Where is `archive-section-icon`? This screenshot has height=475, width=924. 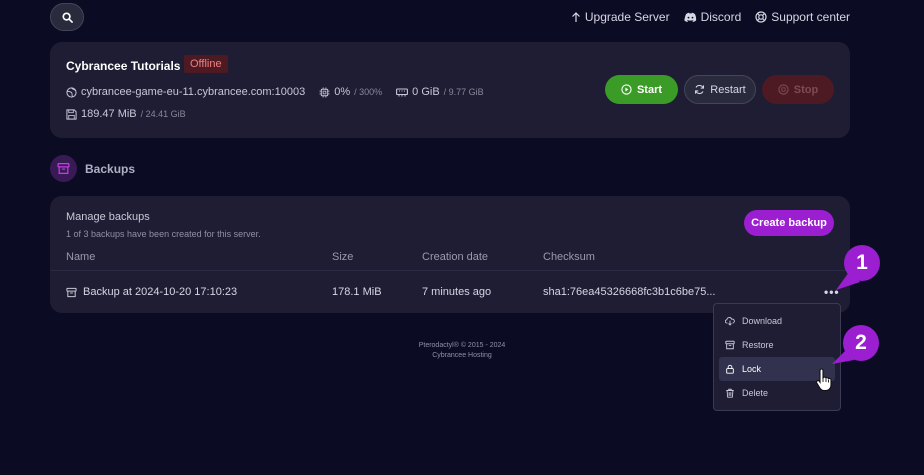 archive-section-icon is located at coordinates (63, 168).